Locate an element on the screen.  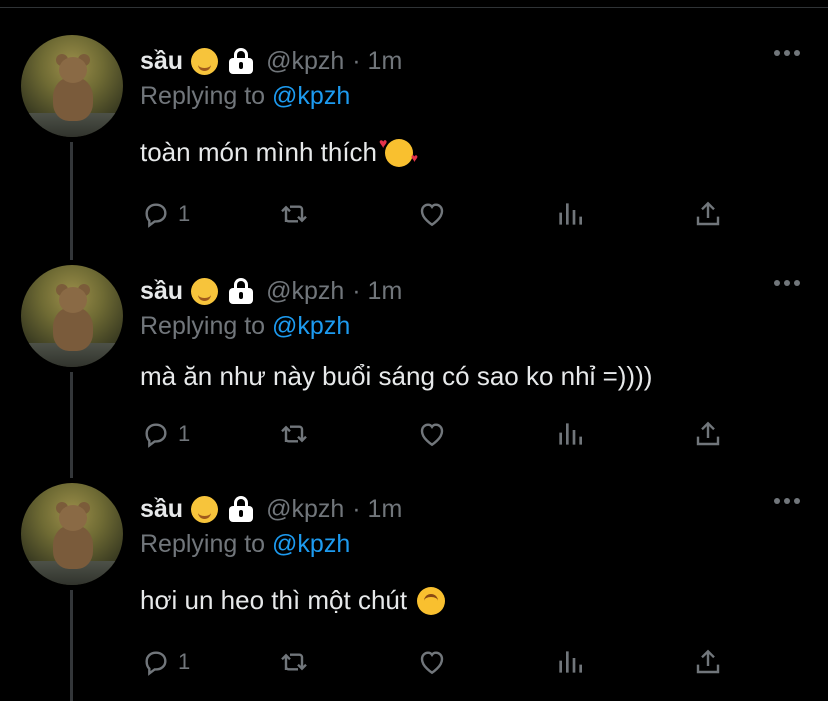
tweet-text: hơi un heo thì một chút is located at coordinates (293, 600).